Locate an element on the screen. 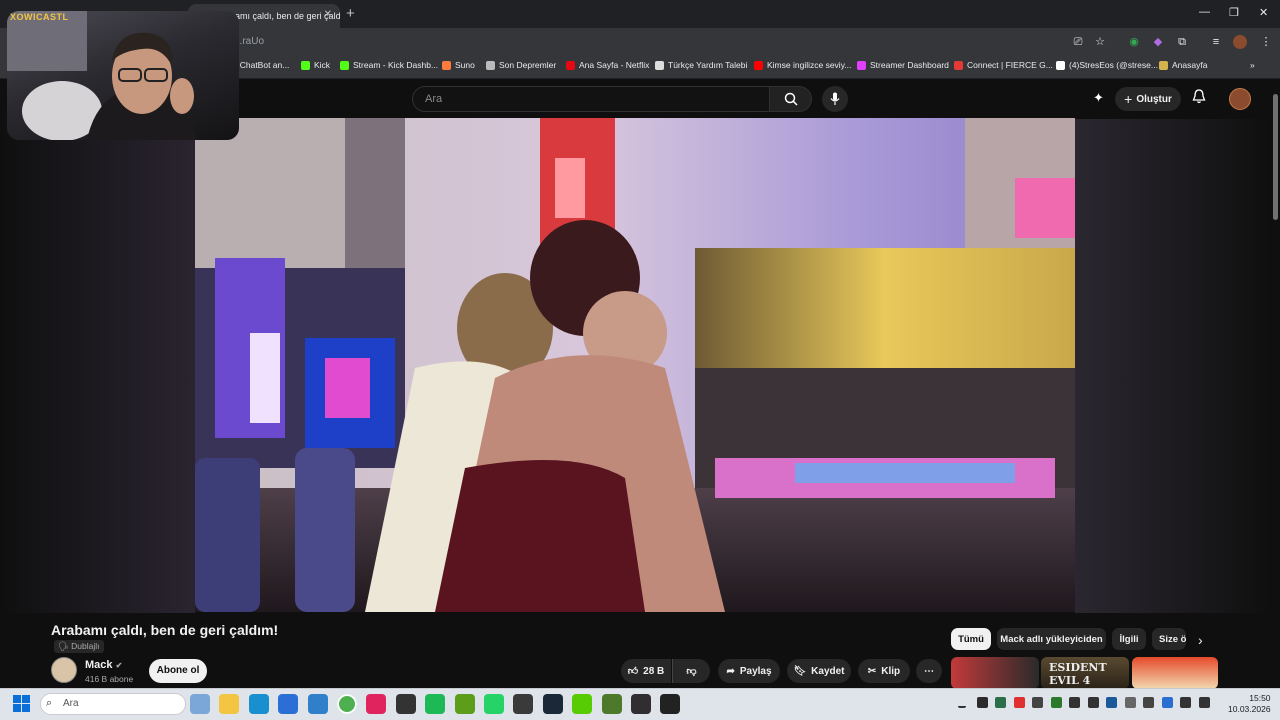 The width and height of the screenshot is (1280, 720). edge-icon is located at coordinates (258, 704).